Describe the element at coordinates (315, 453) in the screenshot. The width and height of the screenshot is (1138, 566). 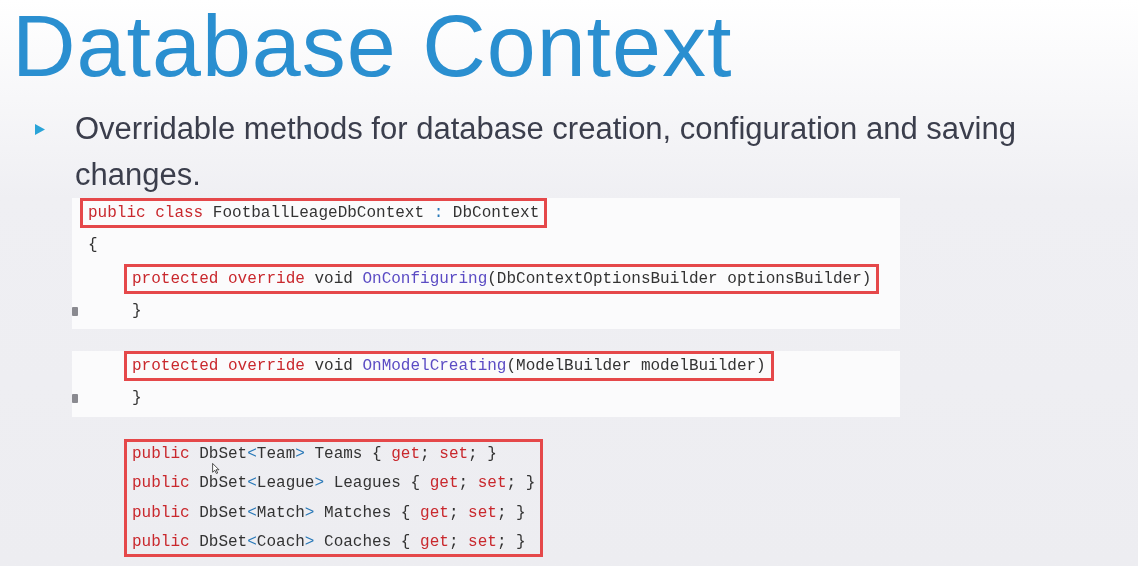
I see `code-line: public DbSet<Team> Teams { get; set; }` at that location.